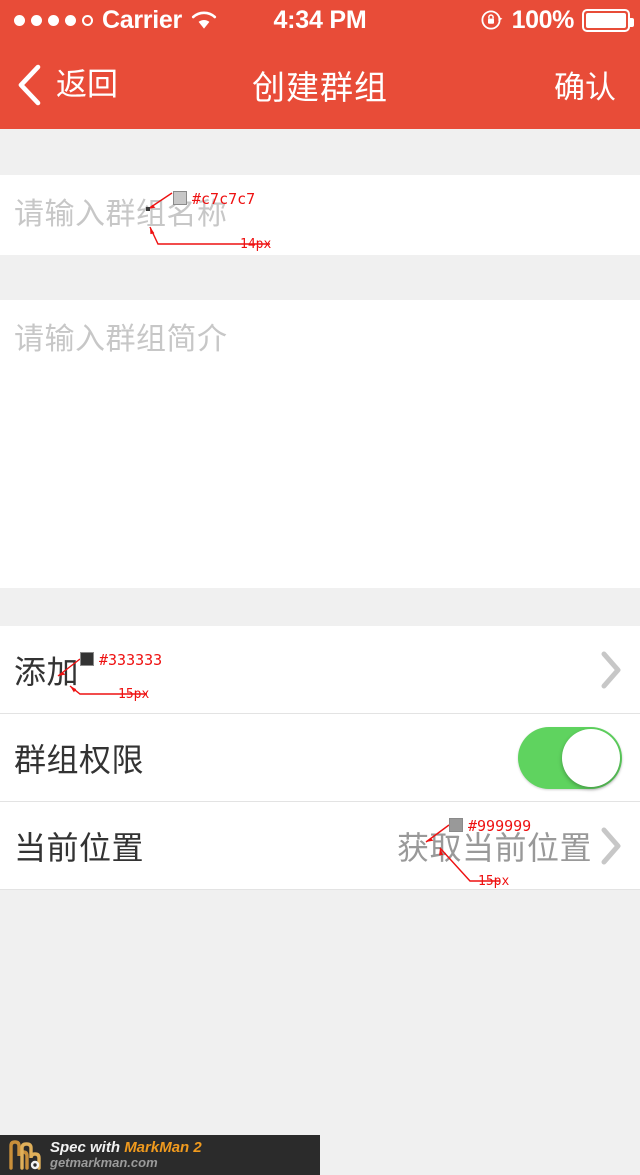  I want to click on group-permission-toggle, so click(570, 757).